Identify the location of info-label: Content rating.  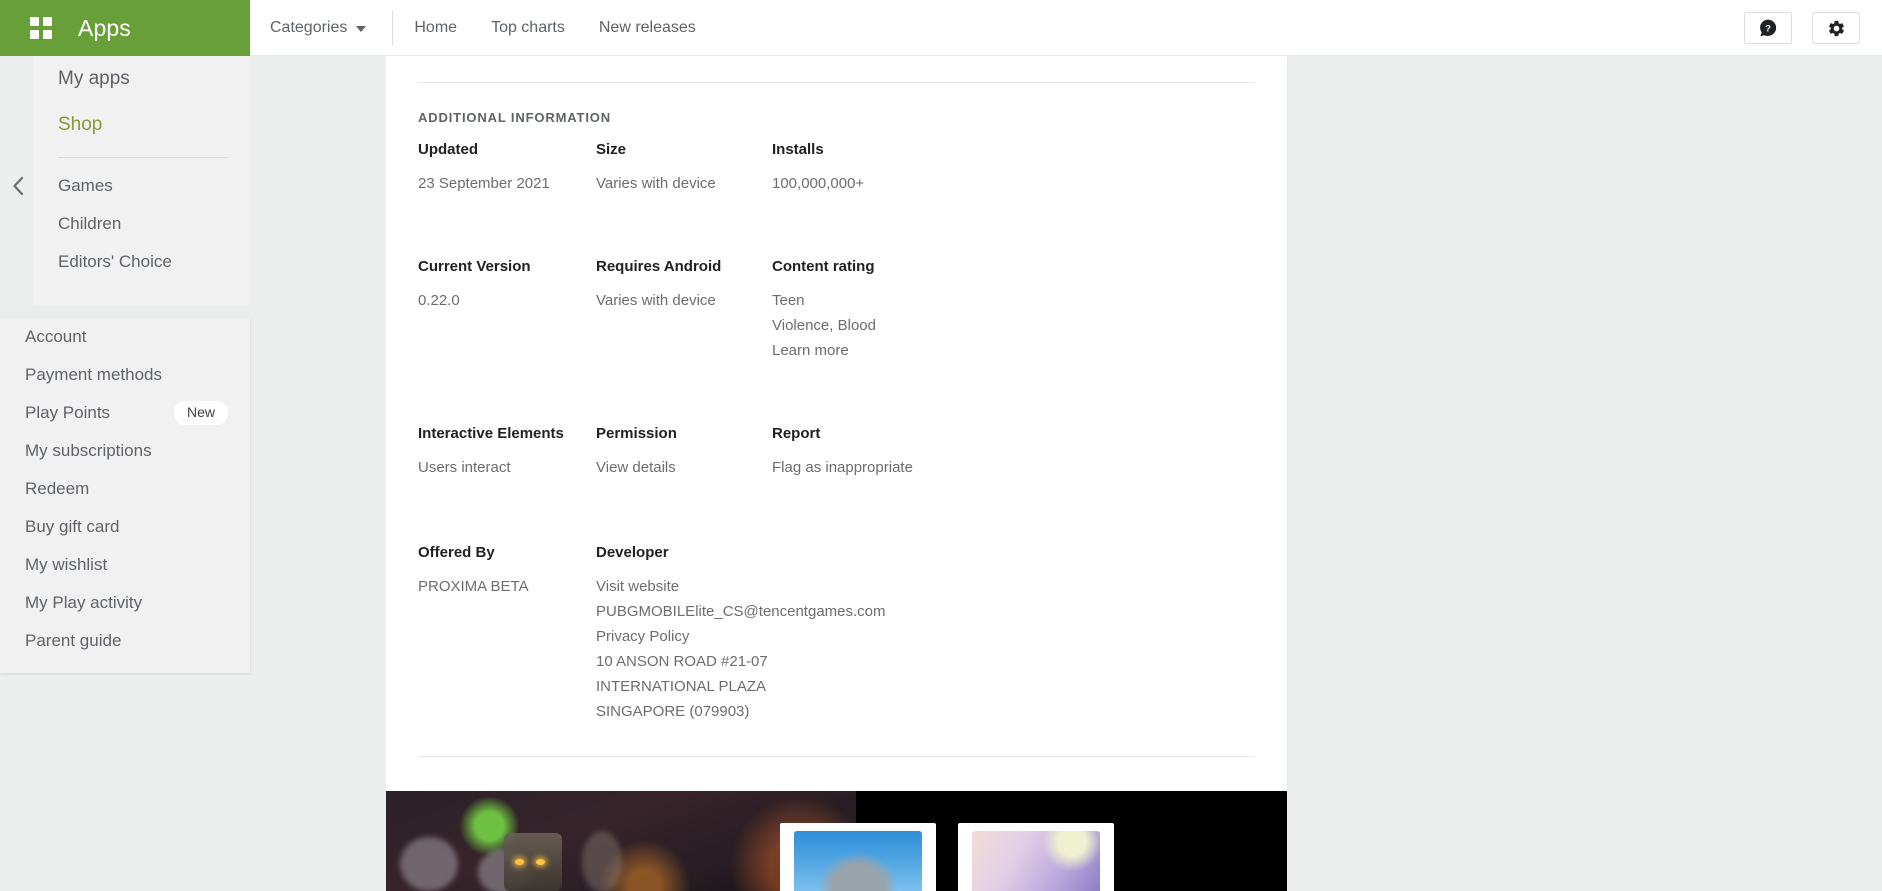
(823, 266).